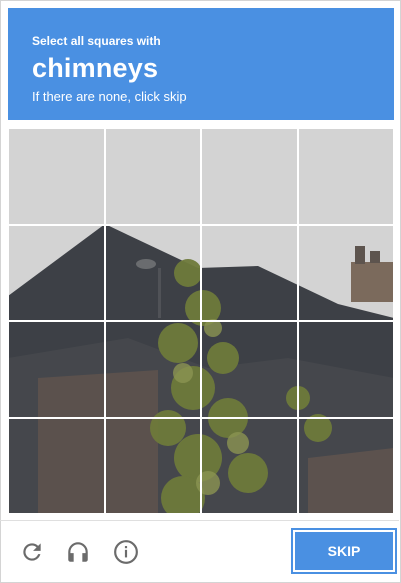 This screenshot has height=583, width=401. I want to click on instruction-text: Select all squares with, so click(96, 41).